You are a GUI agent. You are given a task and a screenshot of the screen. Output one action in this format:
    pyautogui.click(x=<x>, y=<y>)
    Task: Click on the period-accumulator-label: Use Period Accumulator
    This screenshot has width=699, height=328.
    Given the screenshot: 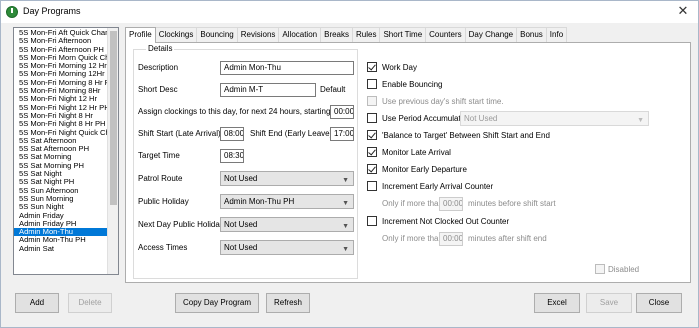 What is the action you would take?
    pyautogui.click(x=425, y=118)
    